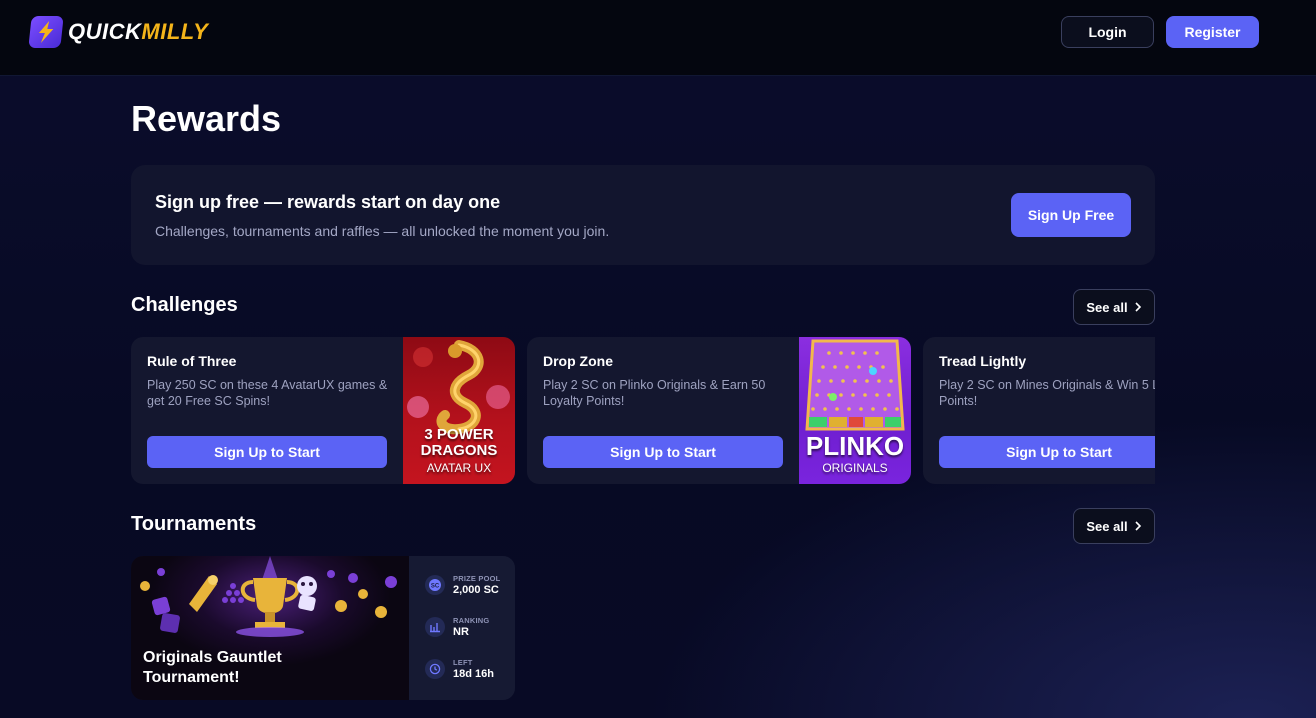  What do you see at coordinates (435, 669) in the screenshot?
I see `clock-icon` at bounding box center [435, 669].